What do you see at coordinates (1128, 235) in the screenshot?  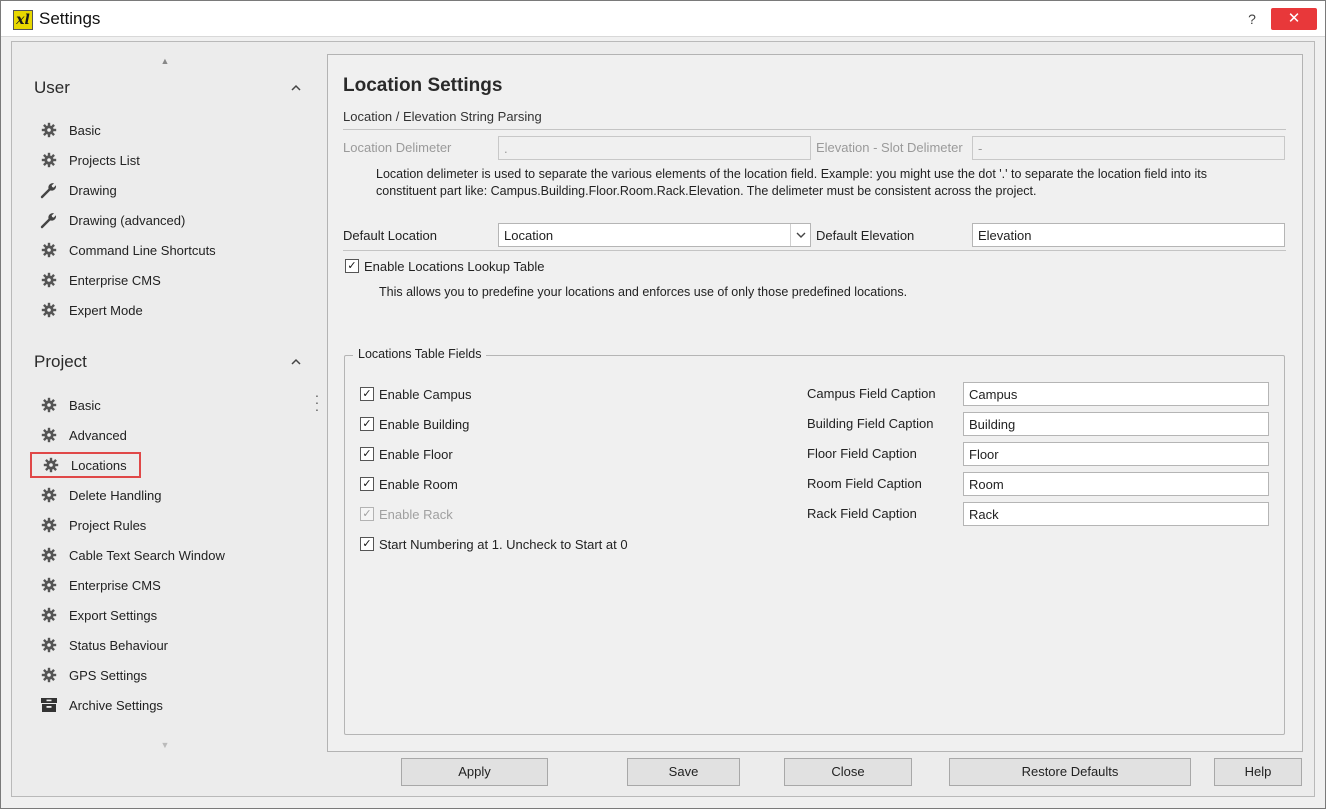 I see `default-elevation-input: Elevation` at bounding box center [1128, 235].